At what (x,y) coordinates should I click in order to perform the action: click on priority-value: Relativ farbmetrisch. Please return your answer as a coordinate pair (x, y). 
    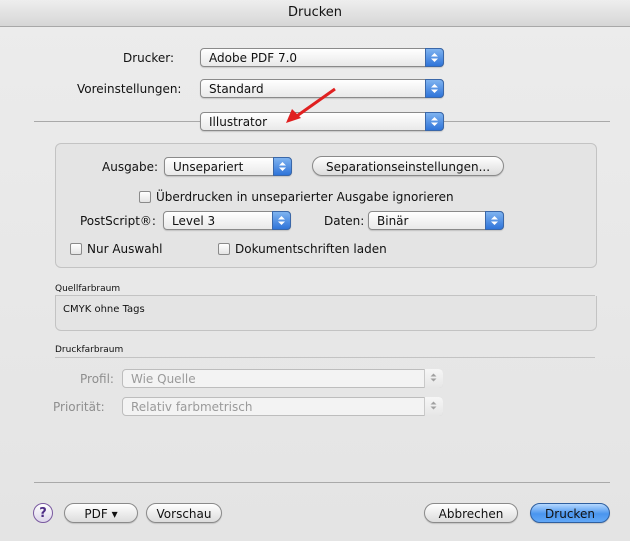
    Looking at the image, I should click on (192, 407).